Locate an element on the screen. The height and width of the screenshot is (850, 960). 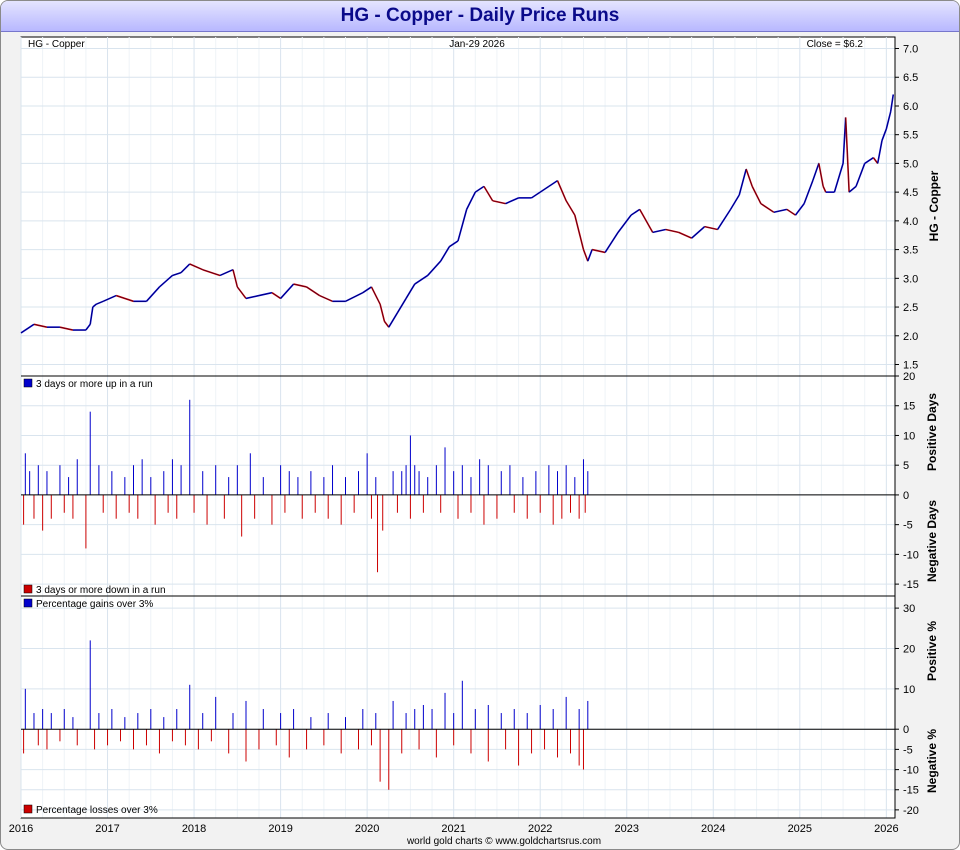
runs-ylabel-bottom: Negative Days is located at coordinates (932, 541).